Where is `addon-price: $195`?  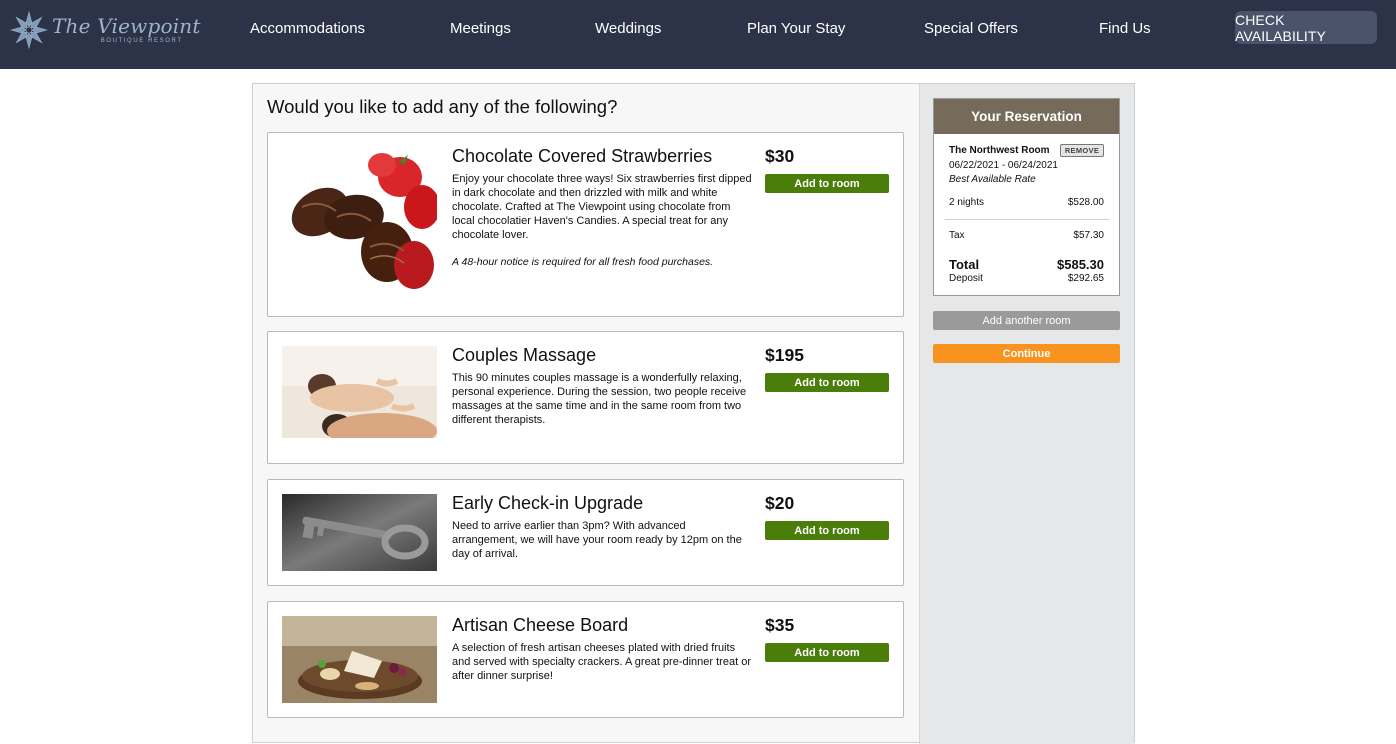
addon-price: $195 is located at coordinates (784, 355).